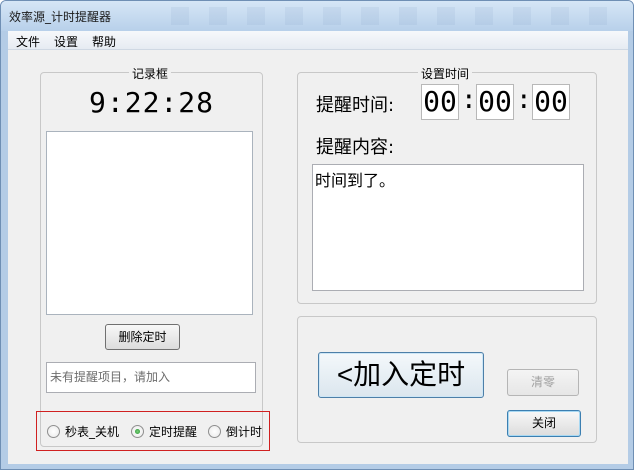  What do you see at coordinates (355, 147) in the screenshot?
I see `reminder-content-label: 提醒内容:` at bounding box center [355, 147].